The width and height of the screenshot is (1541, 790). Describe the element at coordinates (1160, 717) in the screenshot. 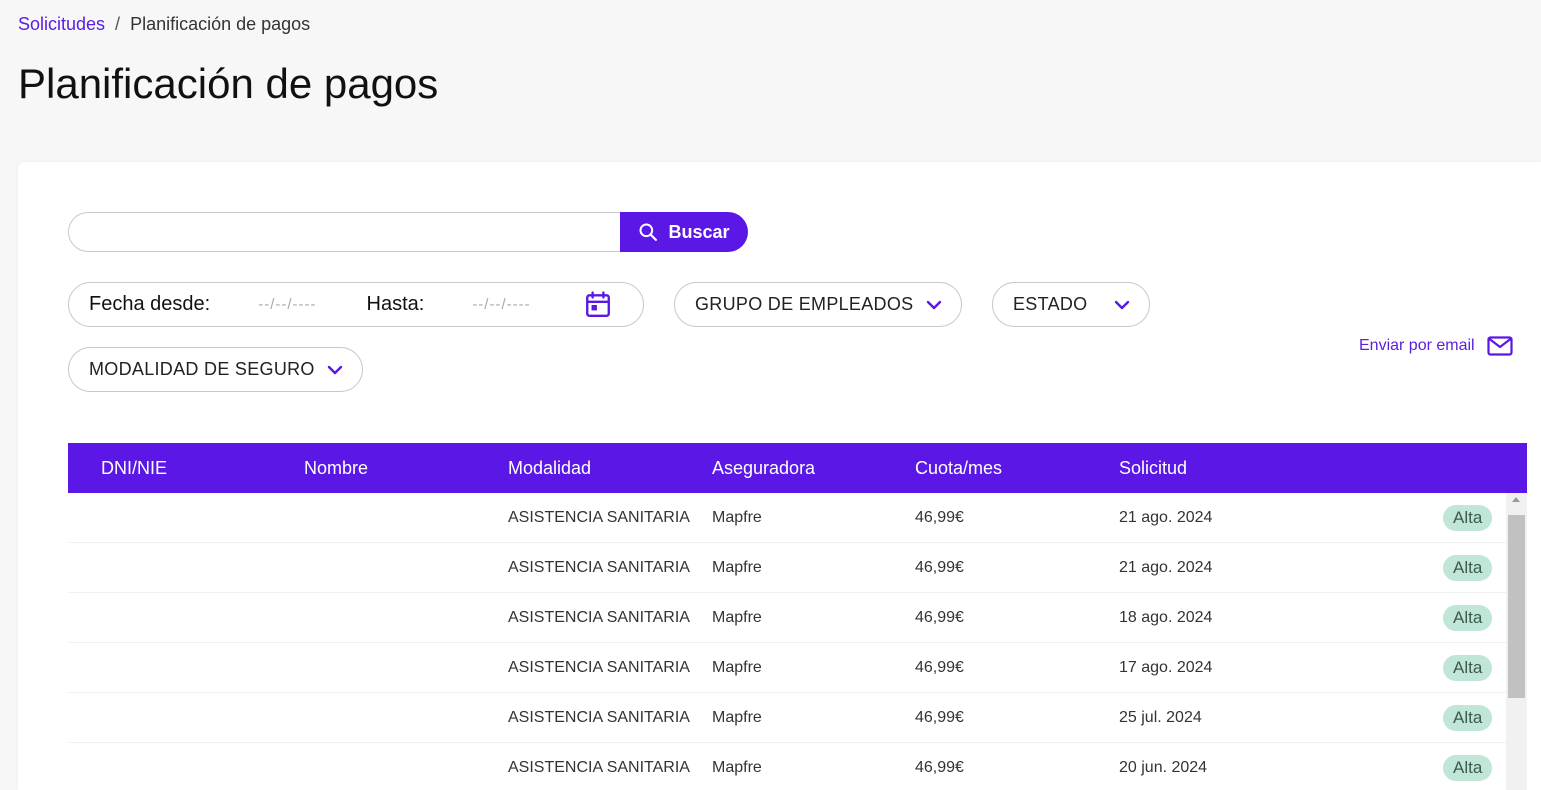

I see `cell-solicitud: 25 jul. 2024` at that location.